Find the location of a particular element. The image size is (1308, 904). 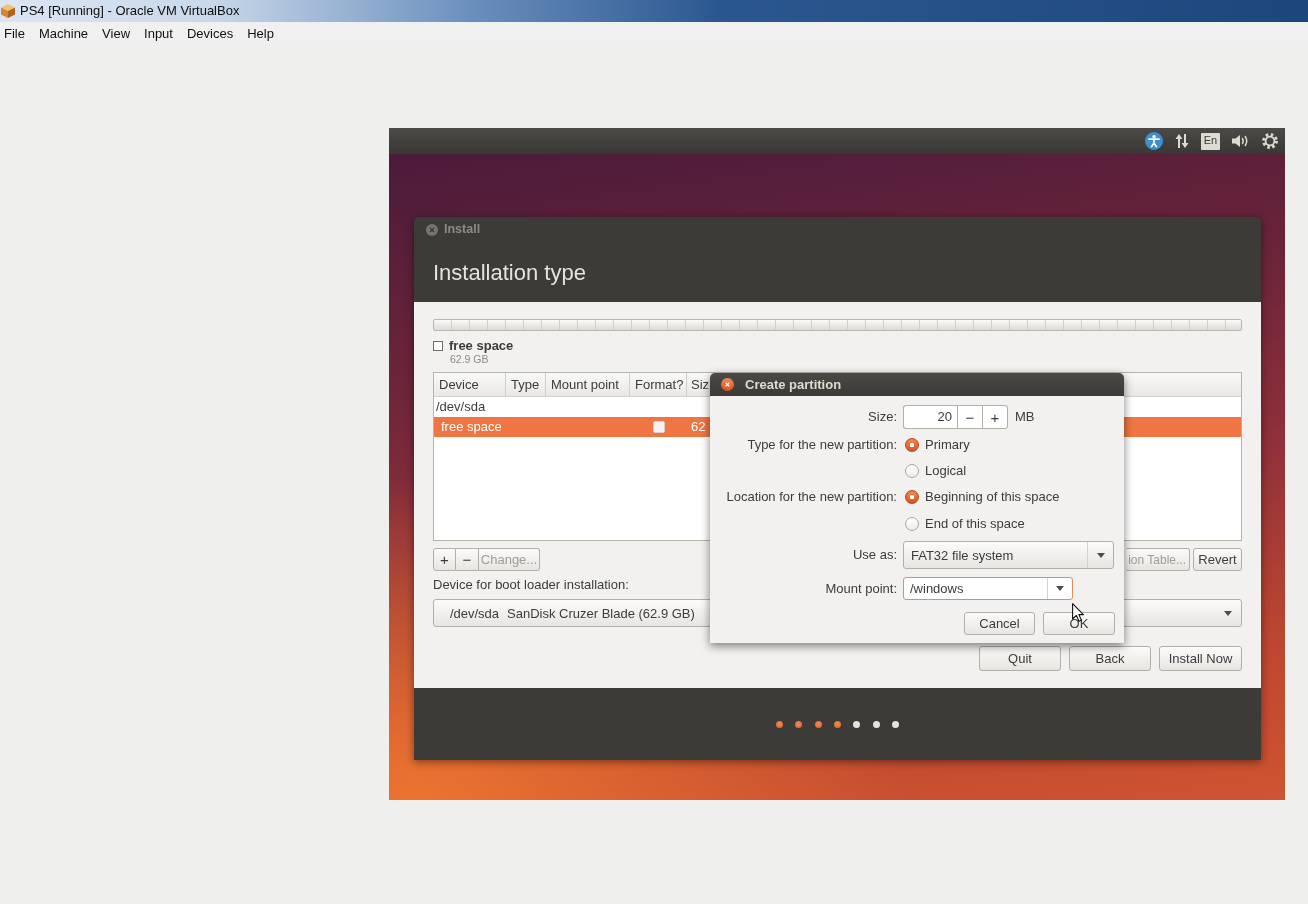

field-label: Device for boot loader installation: is located at coordinates (531, 585).